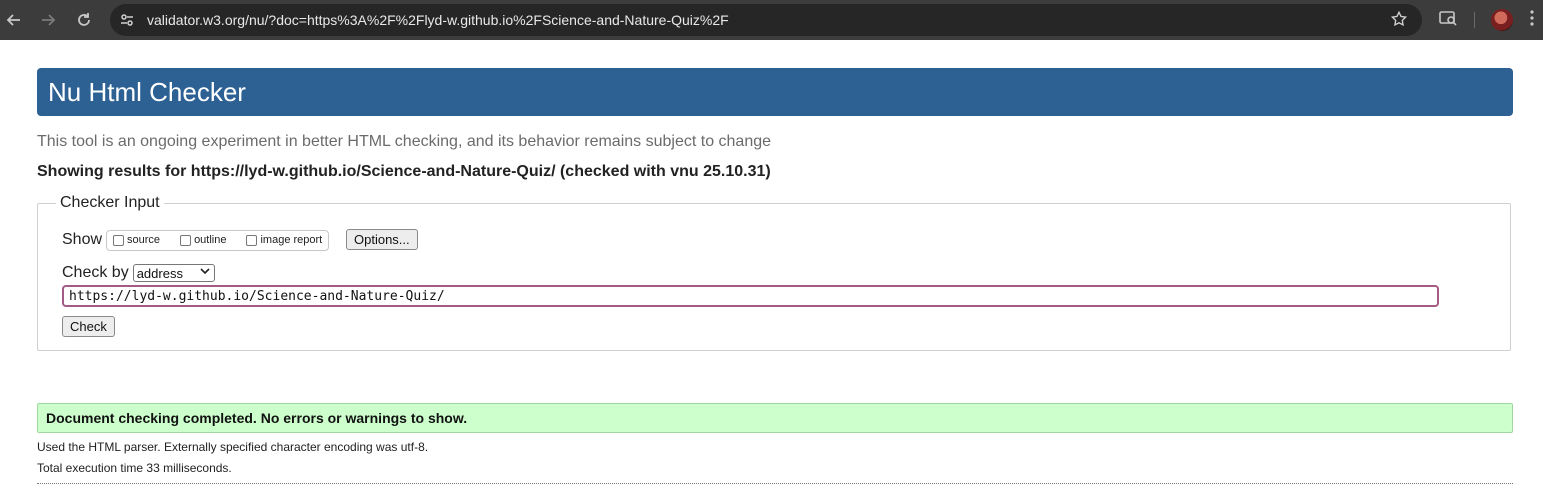  I want to click on forward-button, so click(48, 20).